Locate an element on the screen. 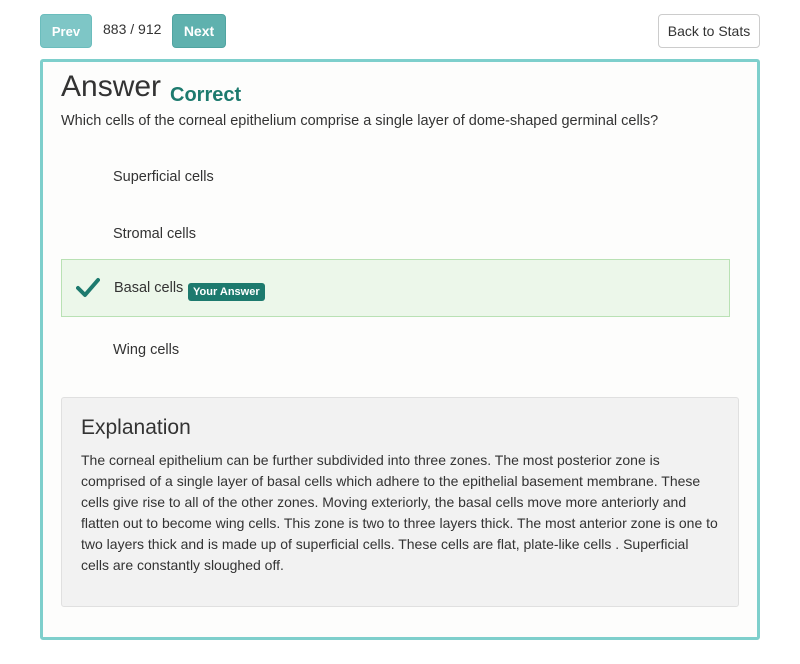 This screenshot has height=664, width=800. back-to-stats-button: Back to Stats is located at coordinates (709, 31).